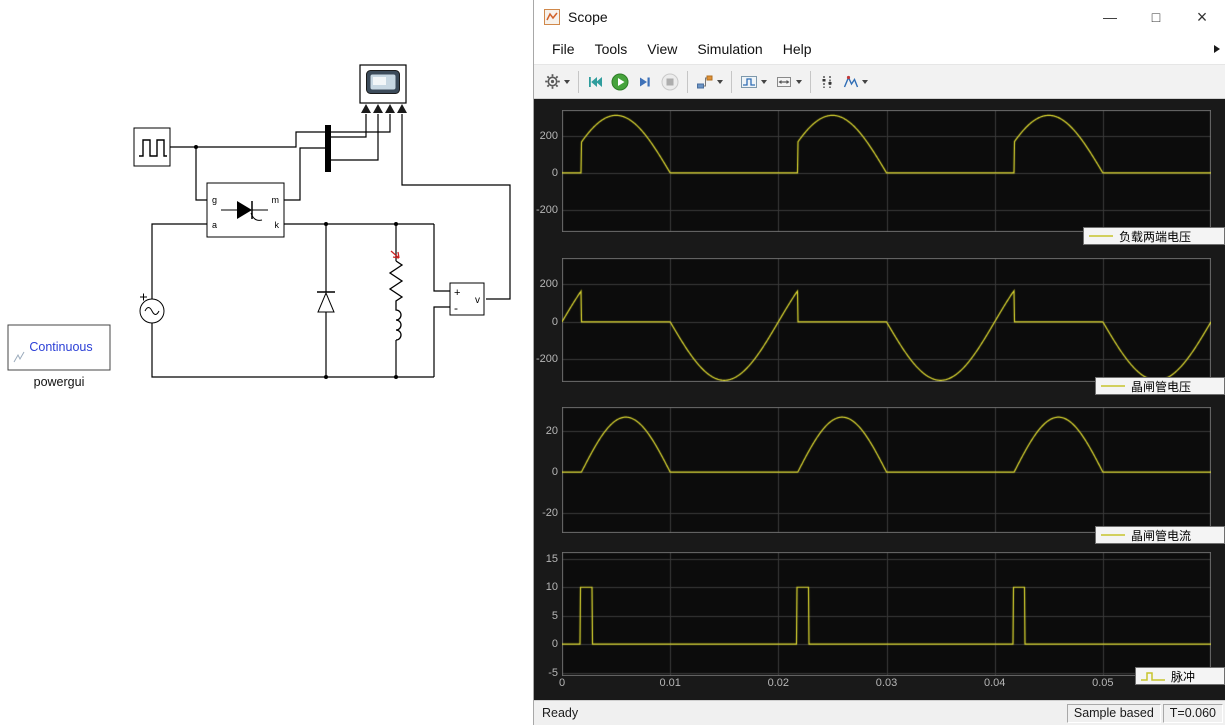  I want to click on legend-label: 负载两端电压, so click(1155, 236).